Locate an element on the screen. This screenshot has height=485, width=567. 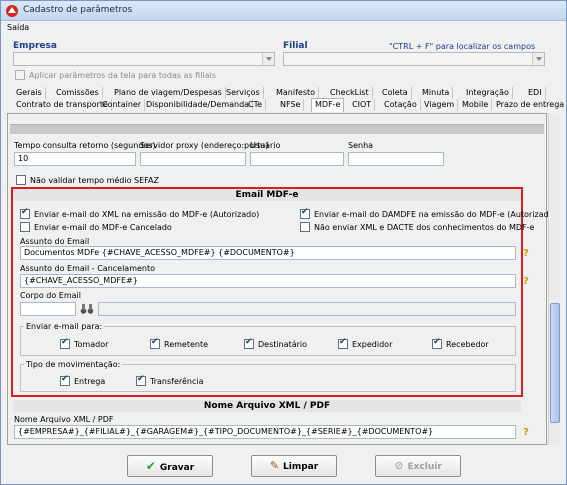
email-section-title: Email MDF-e is located at coordinates (267, 195).